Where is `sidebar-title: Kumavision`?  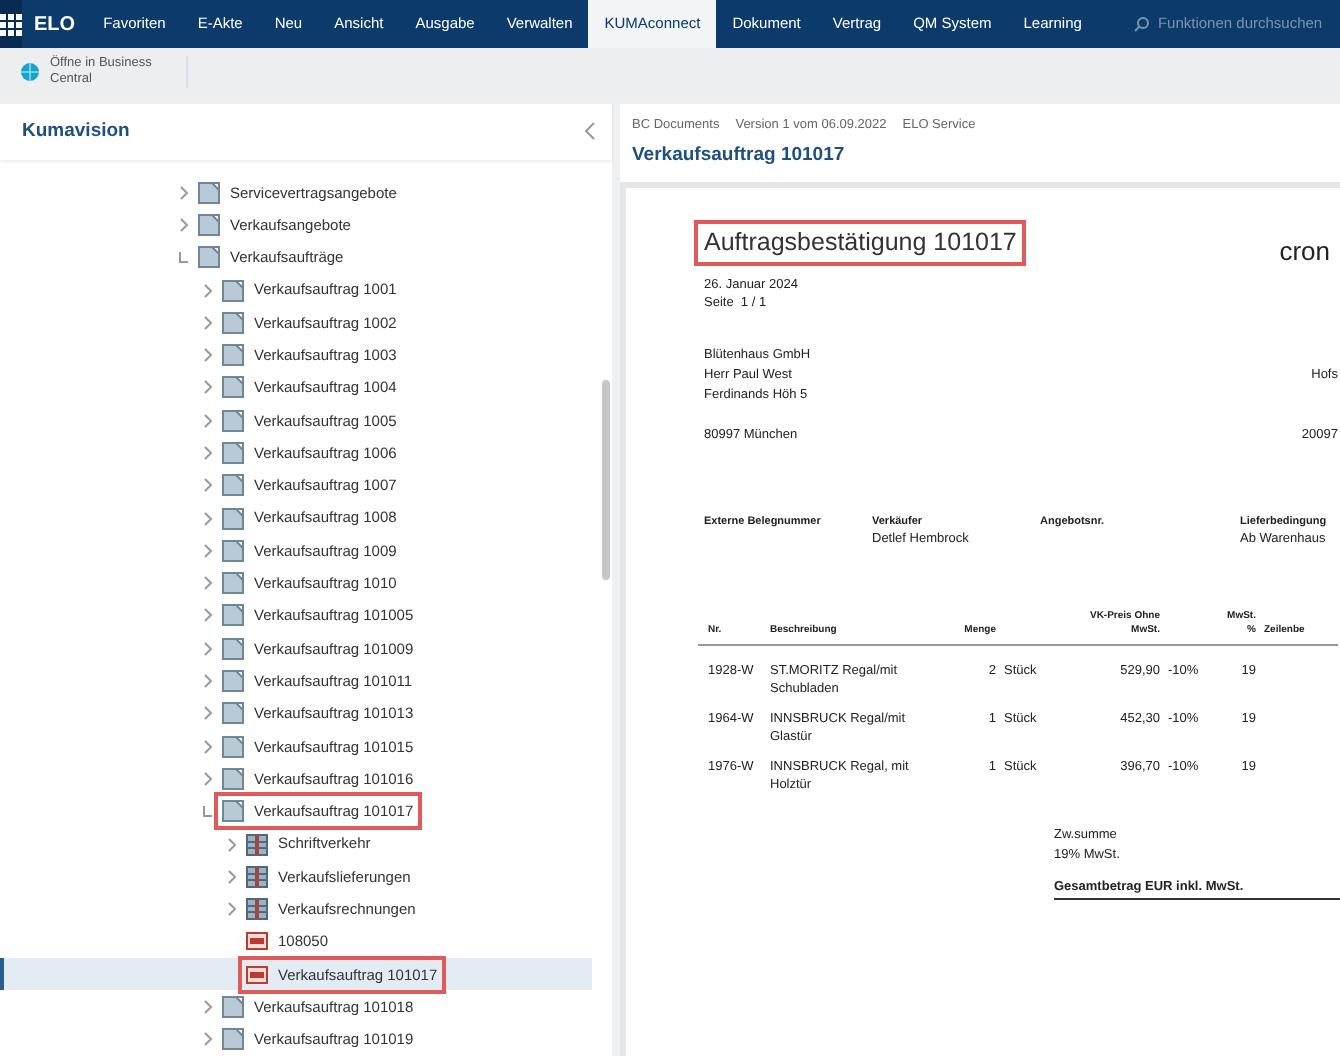
sidebar-title: Kumavision is located at coordinates (76, 131).